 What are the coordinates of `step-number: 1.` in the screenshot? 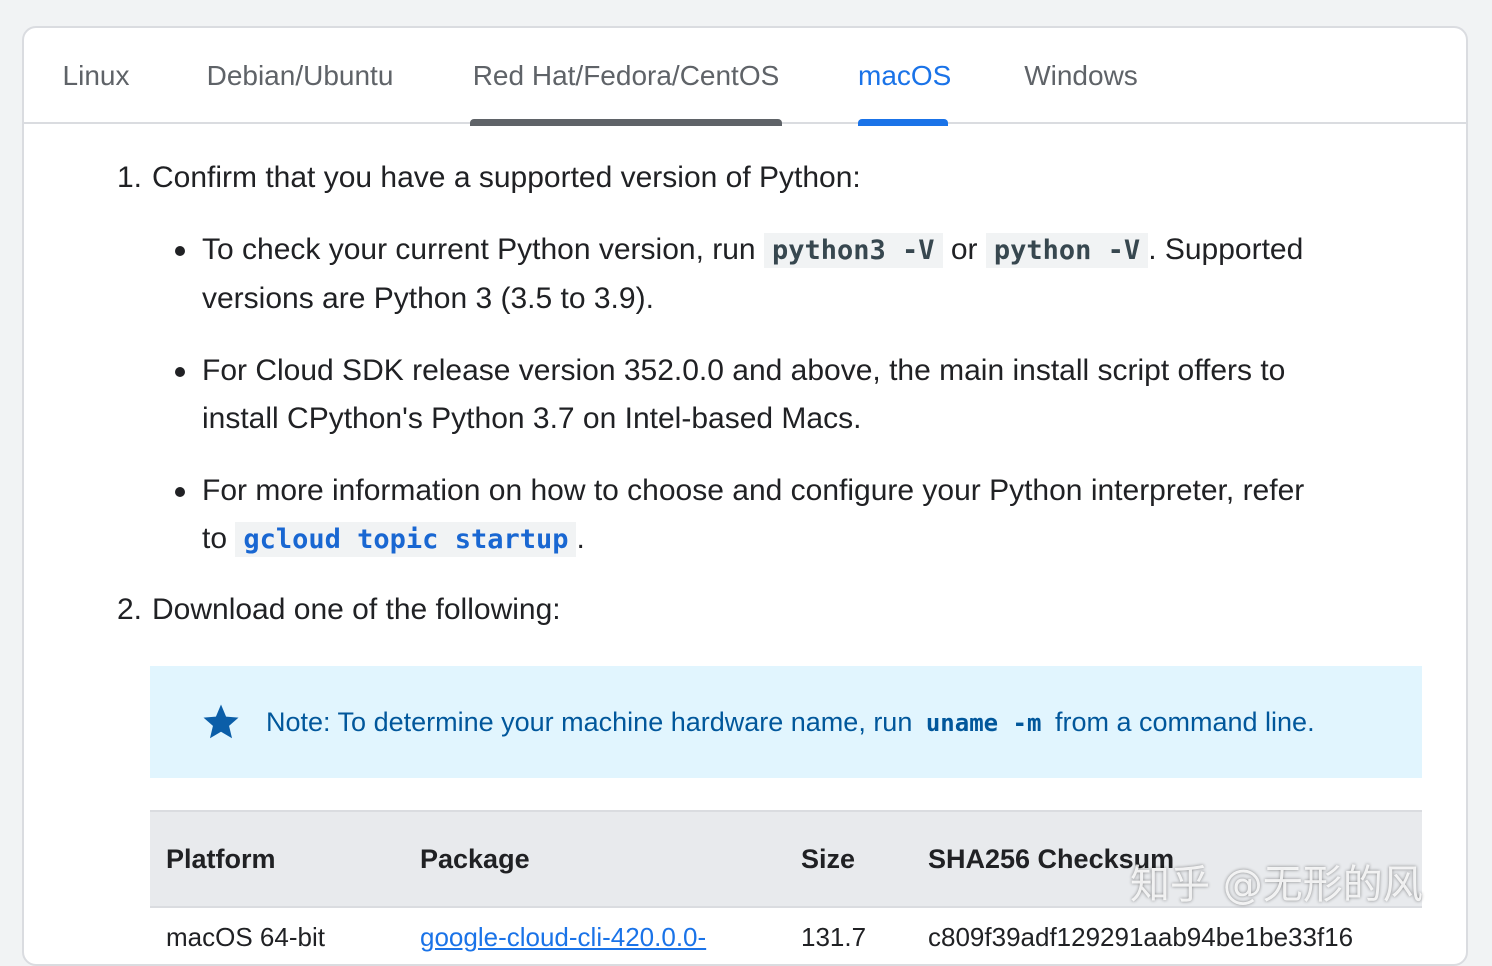 It's located at (130, 177).